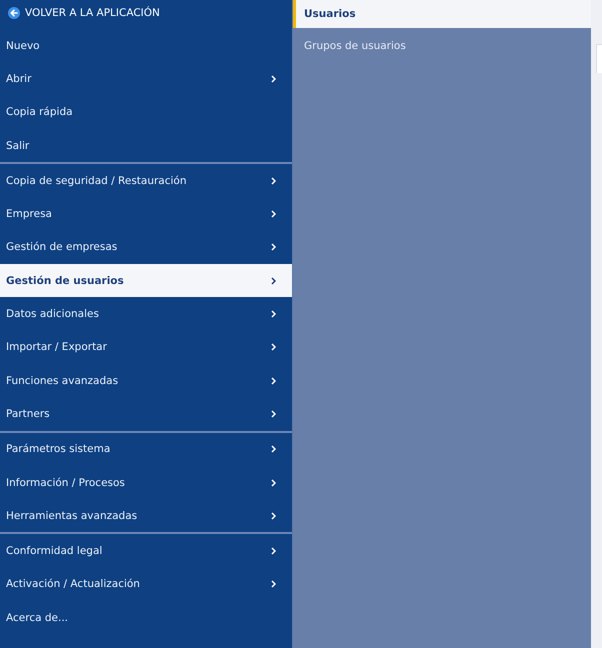  Describe the element at coordinates (146, 214) in the screenshot. I see `menu-item: Empresa` at that location.